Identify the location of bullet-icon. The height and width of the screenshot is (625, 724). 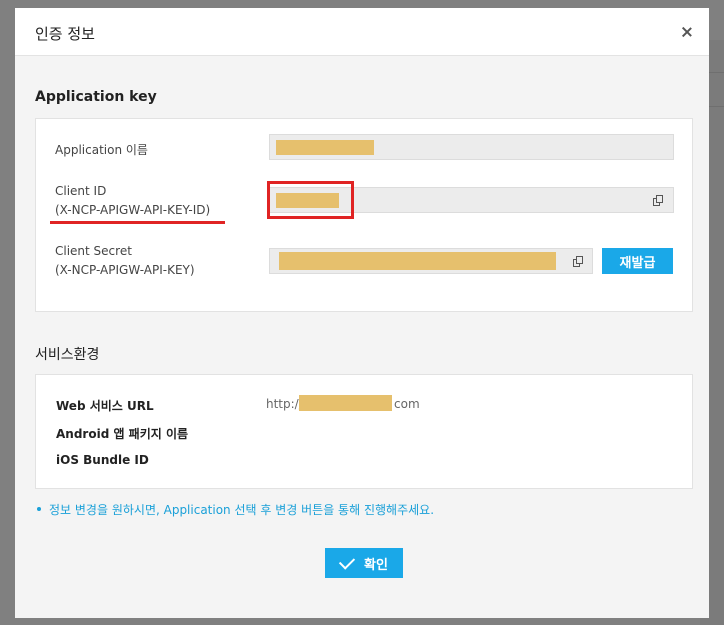
(39, 508).